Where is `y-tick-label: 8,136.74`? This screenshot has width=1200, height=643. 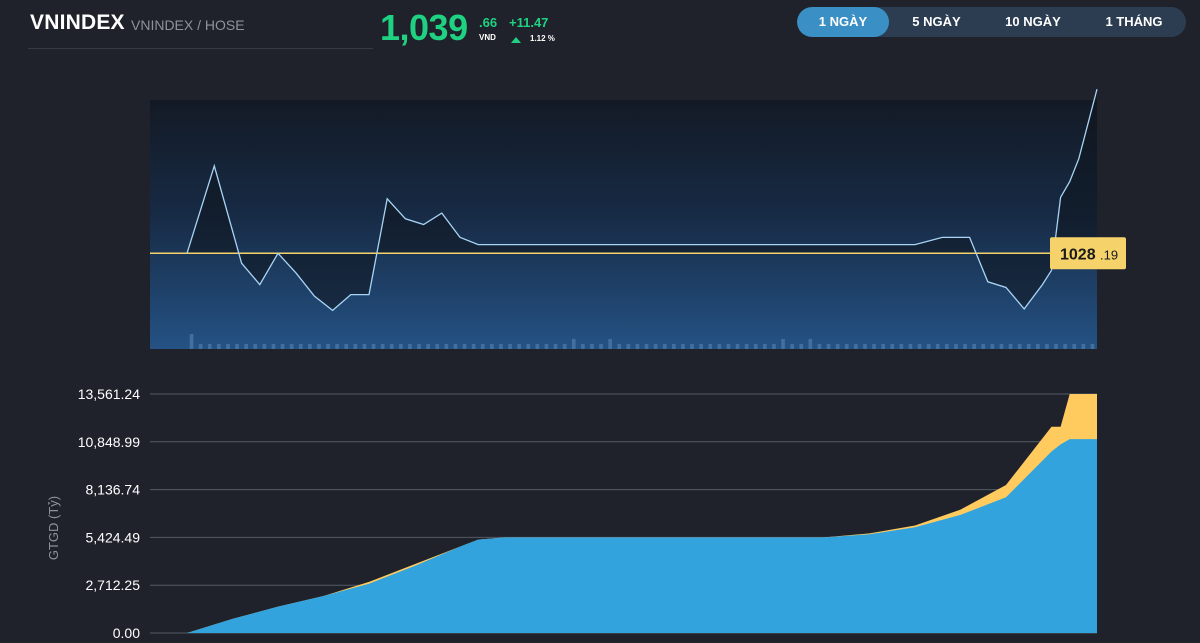 y-tick-label: 8,136.74 is located at coordinates (113, 490).